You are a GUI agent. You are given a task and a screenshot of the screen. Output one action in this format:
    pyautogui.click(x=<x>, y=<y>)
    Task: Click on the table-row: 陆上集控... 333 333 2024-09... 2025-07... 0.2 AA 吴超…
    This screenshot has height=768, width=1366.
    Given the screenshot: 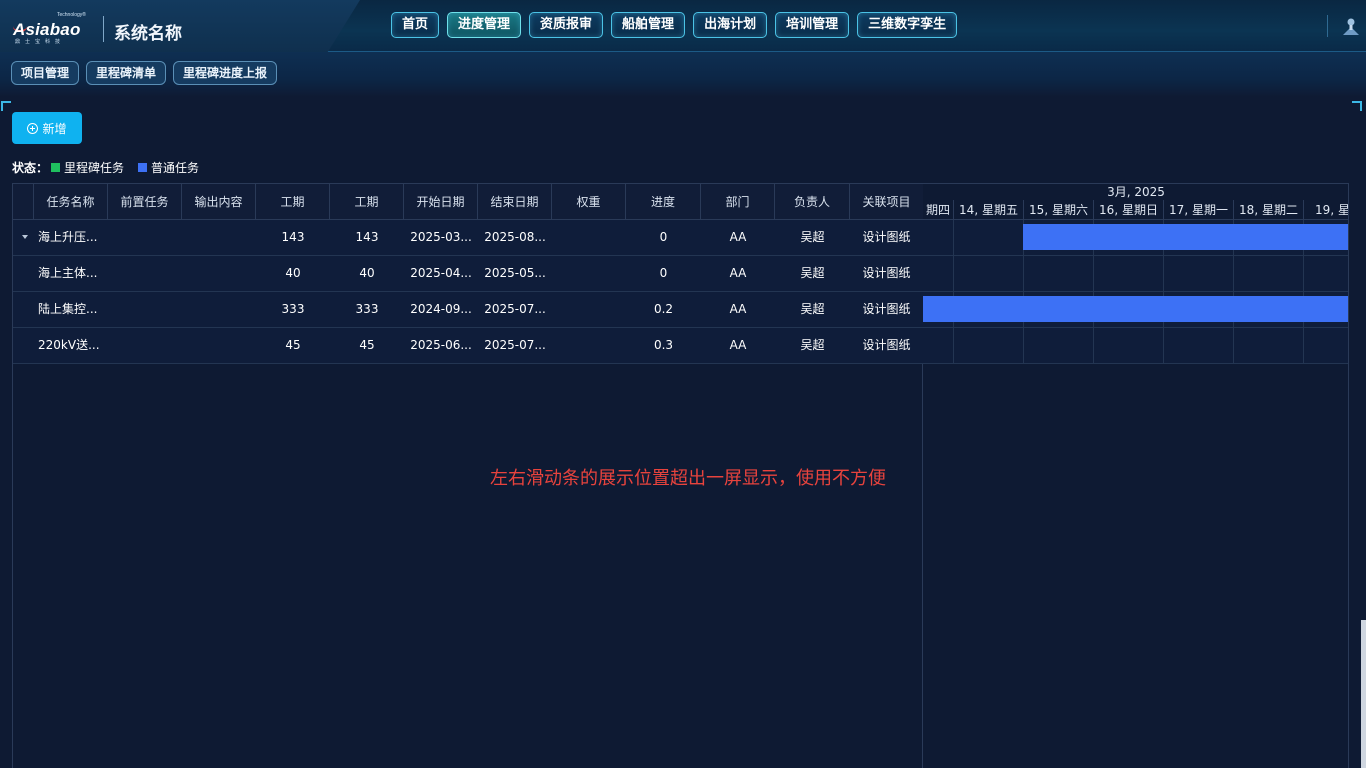 What is the action you would take?
    pyautogui.click(x=468, y=310)
    